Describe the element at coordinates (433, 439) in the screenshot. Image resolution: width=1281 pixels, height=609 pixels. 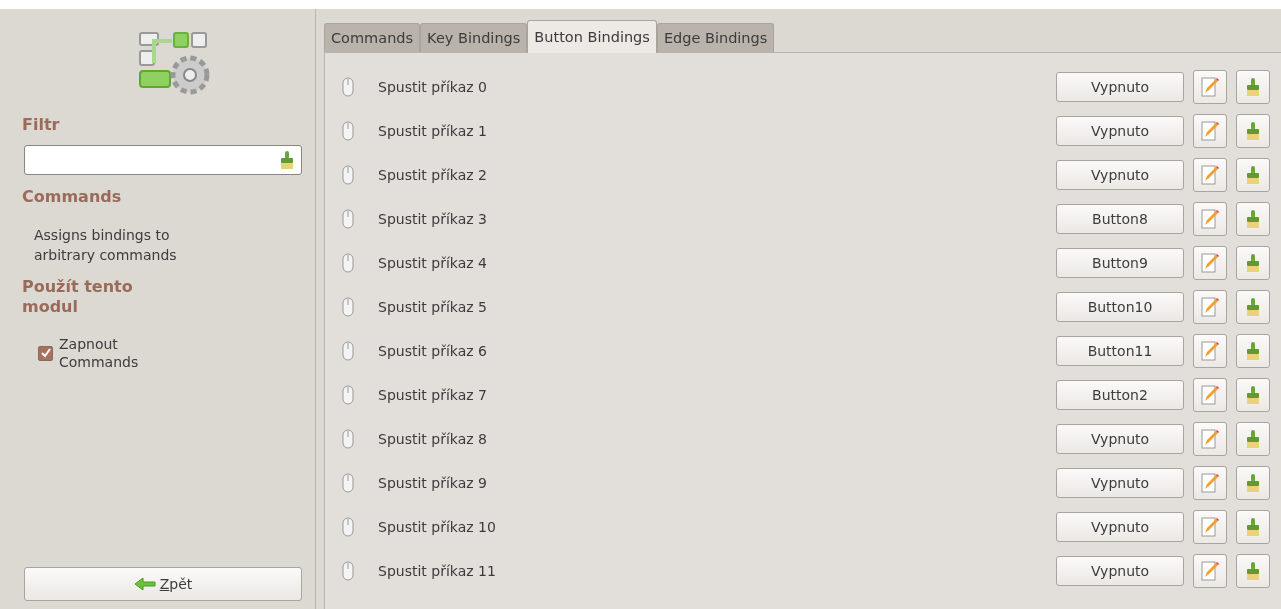
I see `command-name: Spustit příkaz 8` at that location.